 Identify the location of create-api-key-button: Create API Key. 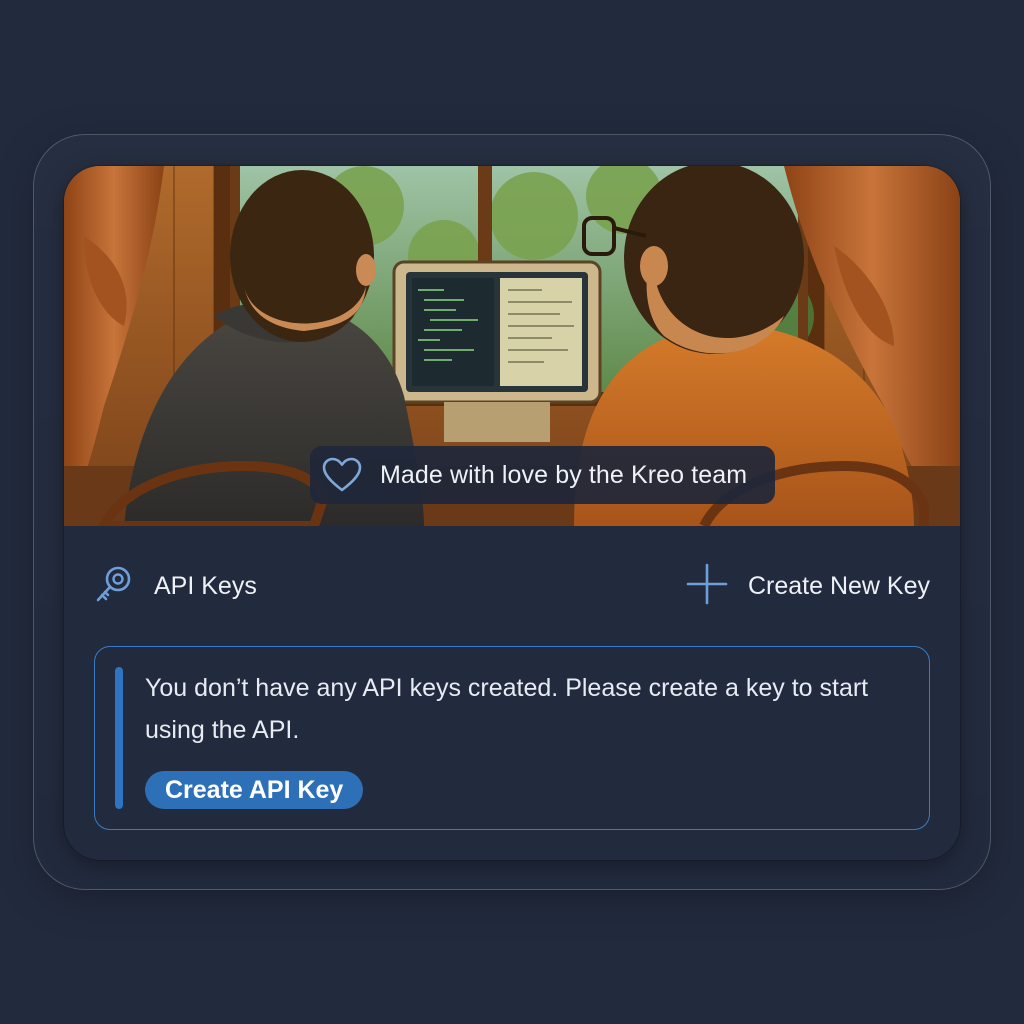
(254, 790).